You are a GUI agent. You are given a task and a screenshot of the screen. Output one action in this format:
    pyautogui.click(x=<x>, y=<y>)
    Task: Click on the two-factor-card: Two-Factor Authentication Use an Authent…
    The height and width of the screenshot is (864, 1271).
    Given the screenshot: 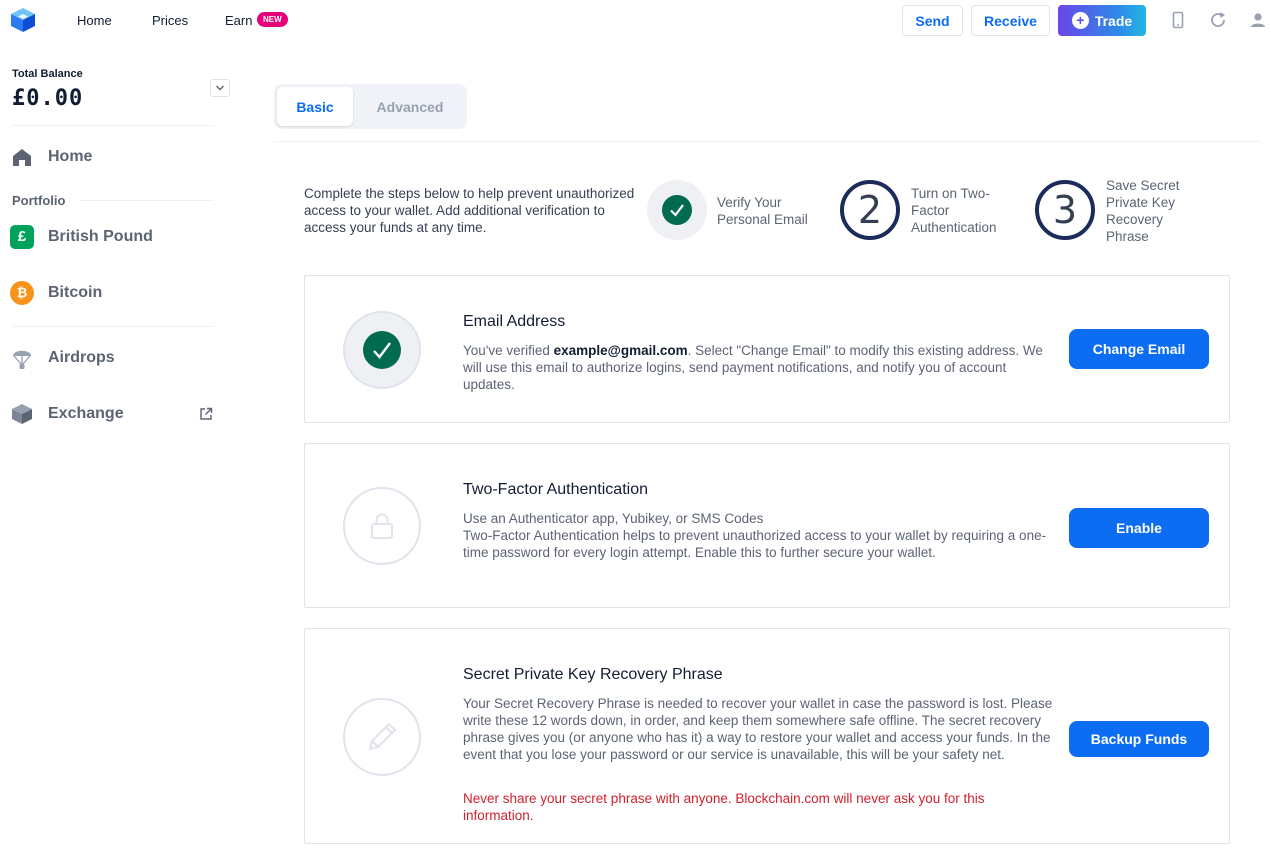 What is the action you would take?
    pyautogui.click(x=767, y=525)
    